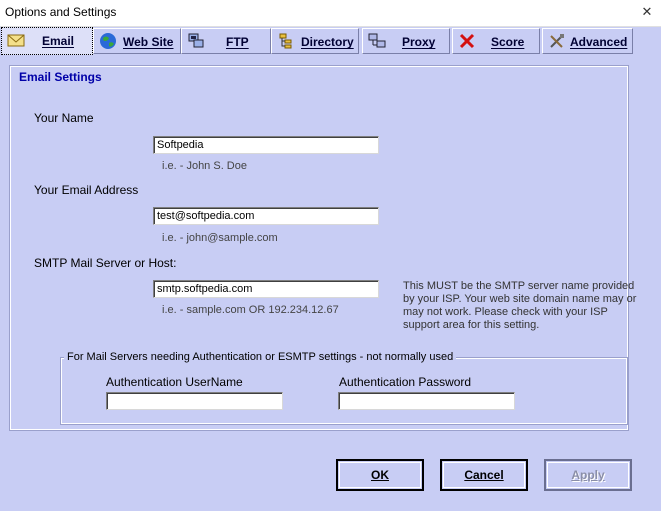 This screenshot has width=661, height=511. I want to click on globe-icon, so click(108, 41).